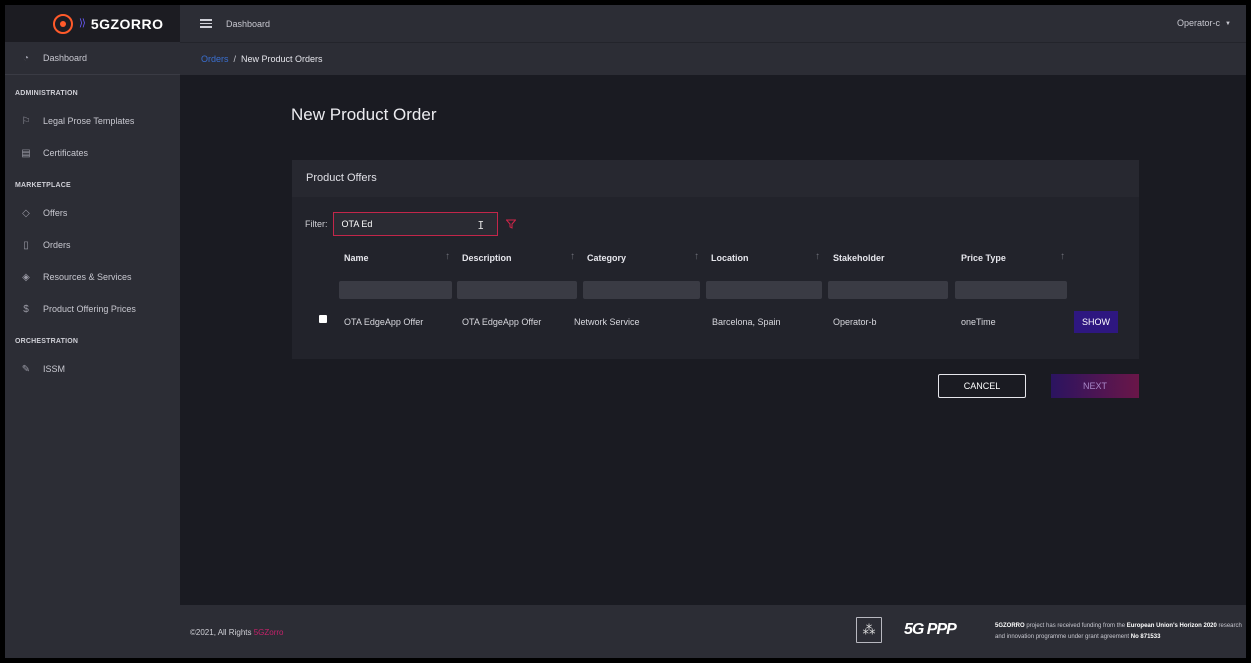 This screenshot has height=663, width=1251. I want to click on sidebar-item-label: ISSM, so click(54, 369).